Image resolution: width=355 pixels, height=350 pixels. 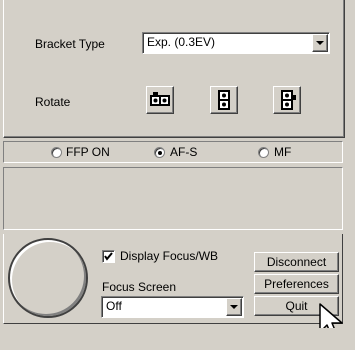 I want to click on bracket-type-value: Exp. (0.3EV), so click(x=181, y=42).